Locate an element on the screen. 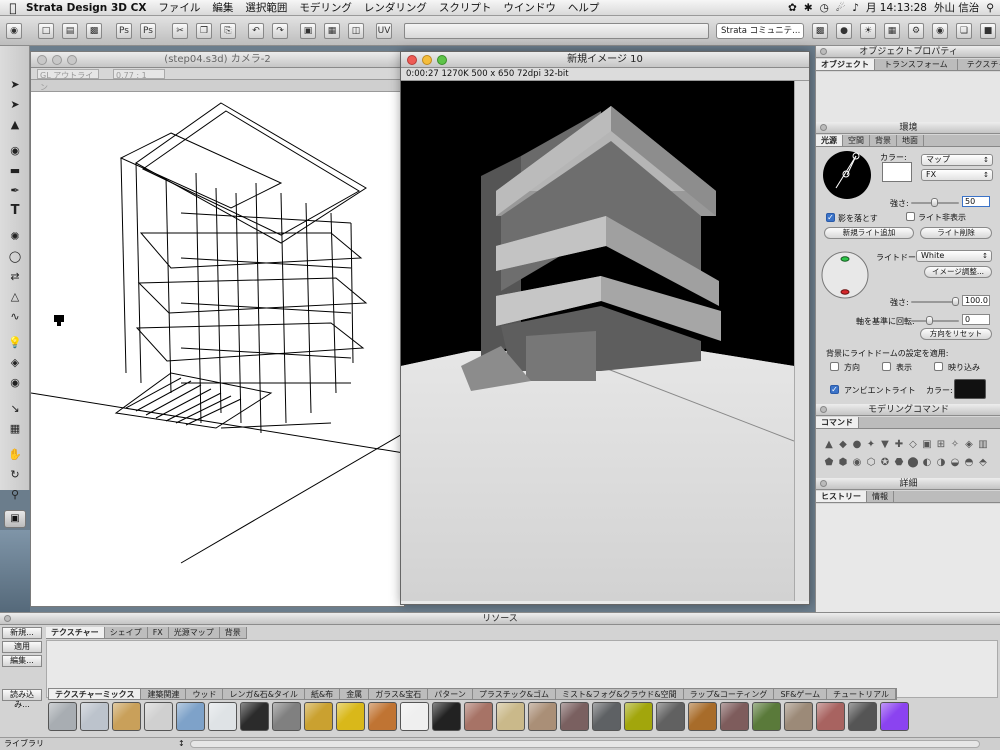  new-icon: □ is located at coordinates (46, 31).